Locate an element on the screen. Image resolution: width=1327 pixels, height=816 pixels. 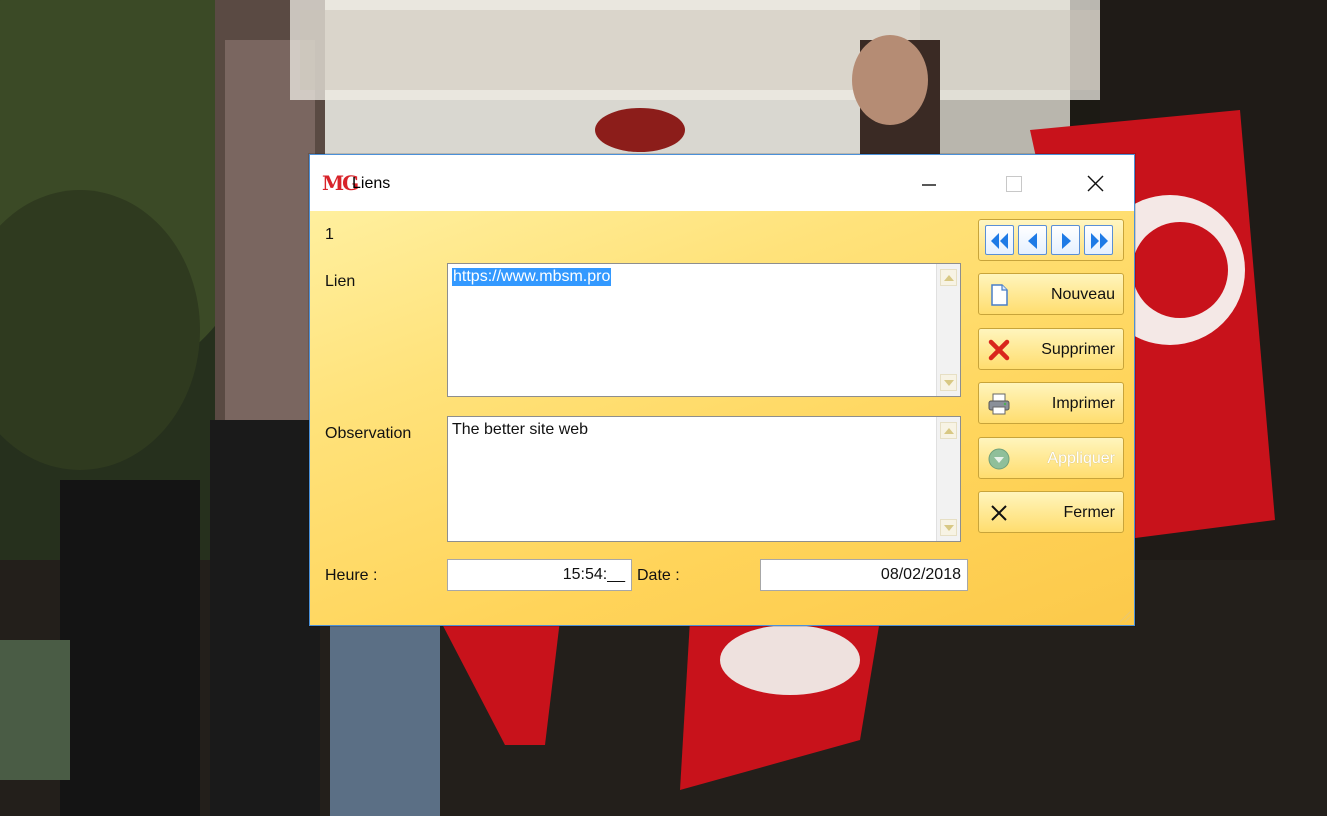
observation-scroll-up-button is located at coordinates (948, 430).